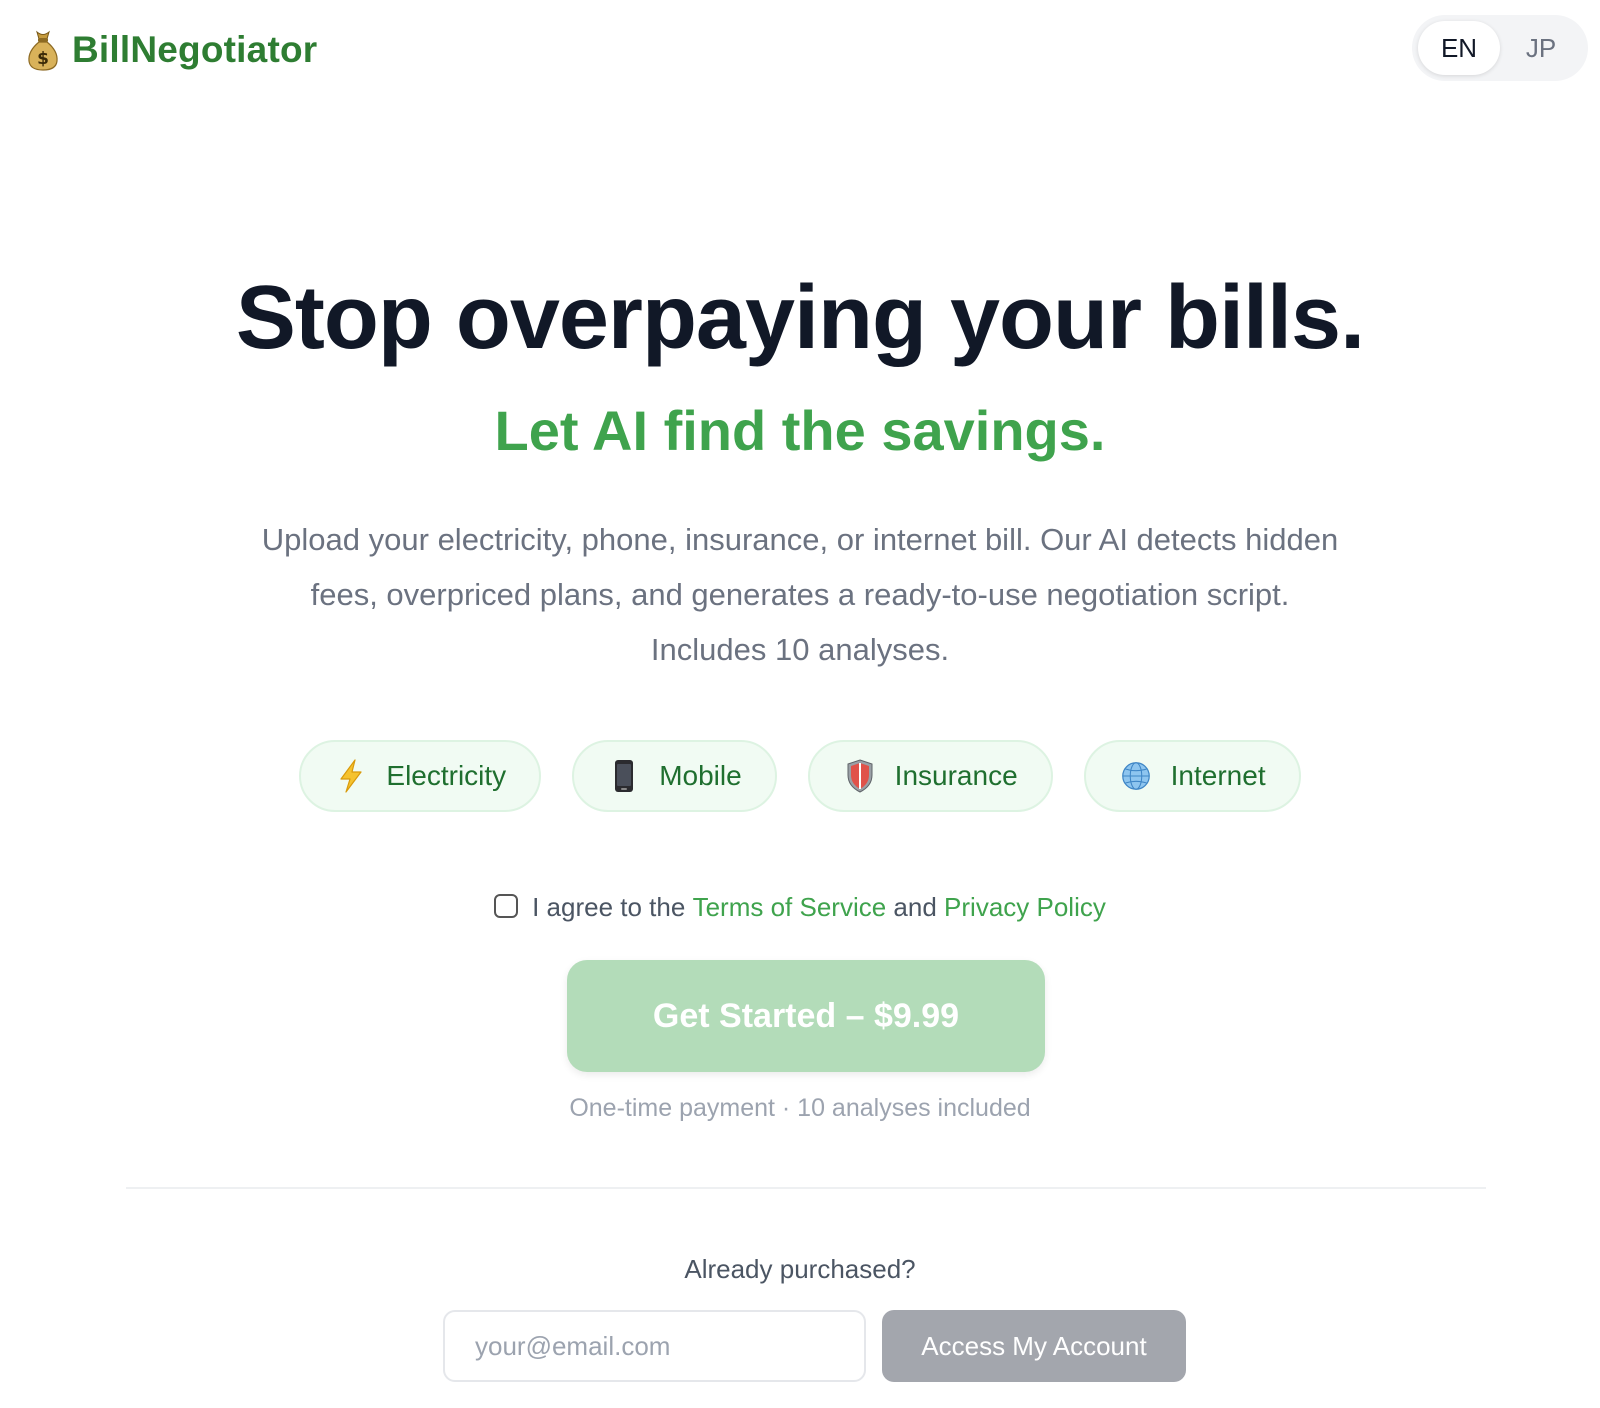 The width and height of the screenshot is (1600, 1408). What do you see at coordinates (1218, 775) in the screenshot?
I see `category-label: Internet` at bounding box center [1218, 775].